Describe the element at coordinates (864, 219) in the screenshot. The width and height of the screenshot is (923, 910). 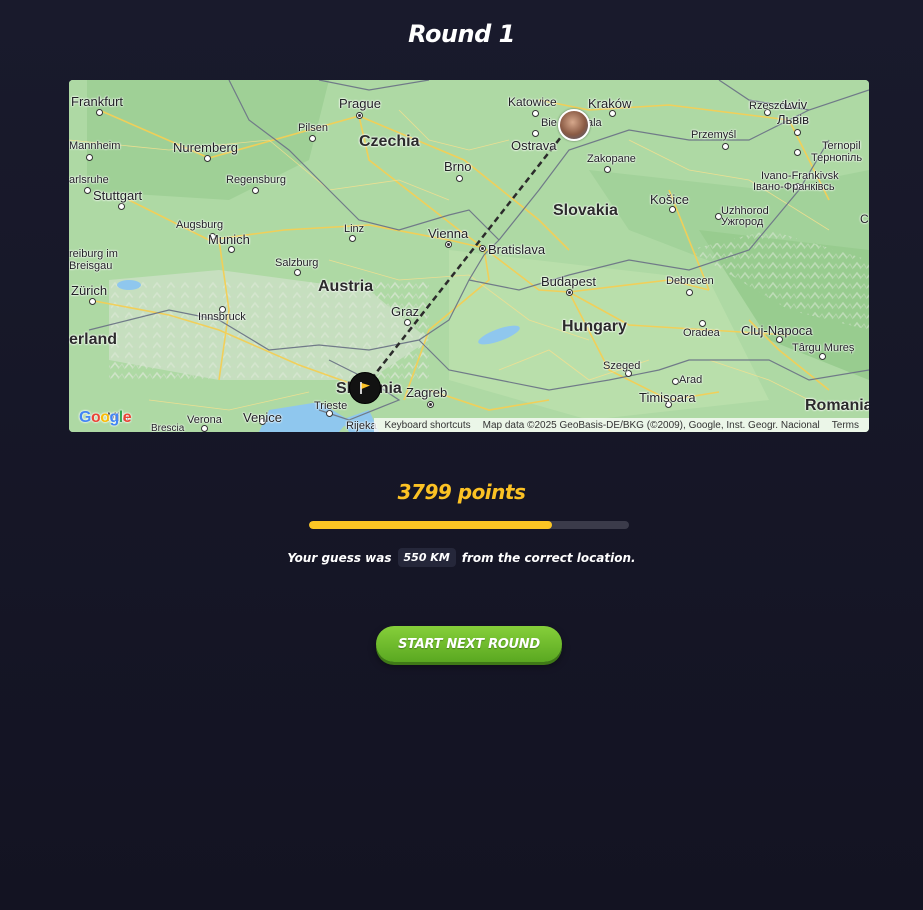
I see `map-city-label: C` at that location.